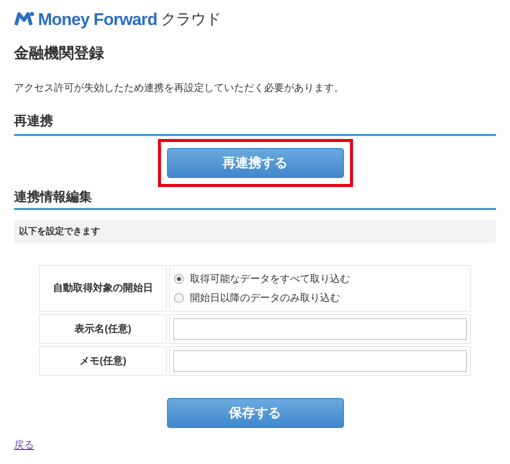 The width and height of the screenshot is (510, 464). What do you see at coordinates (59, 54) in the screenshot?
I see `page-title: 金融機関登録` at bounding box center [59, 54].